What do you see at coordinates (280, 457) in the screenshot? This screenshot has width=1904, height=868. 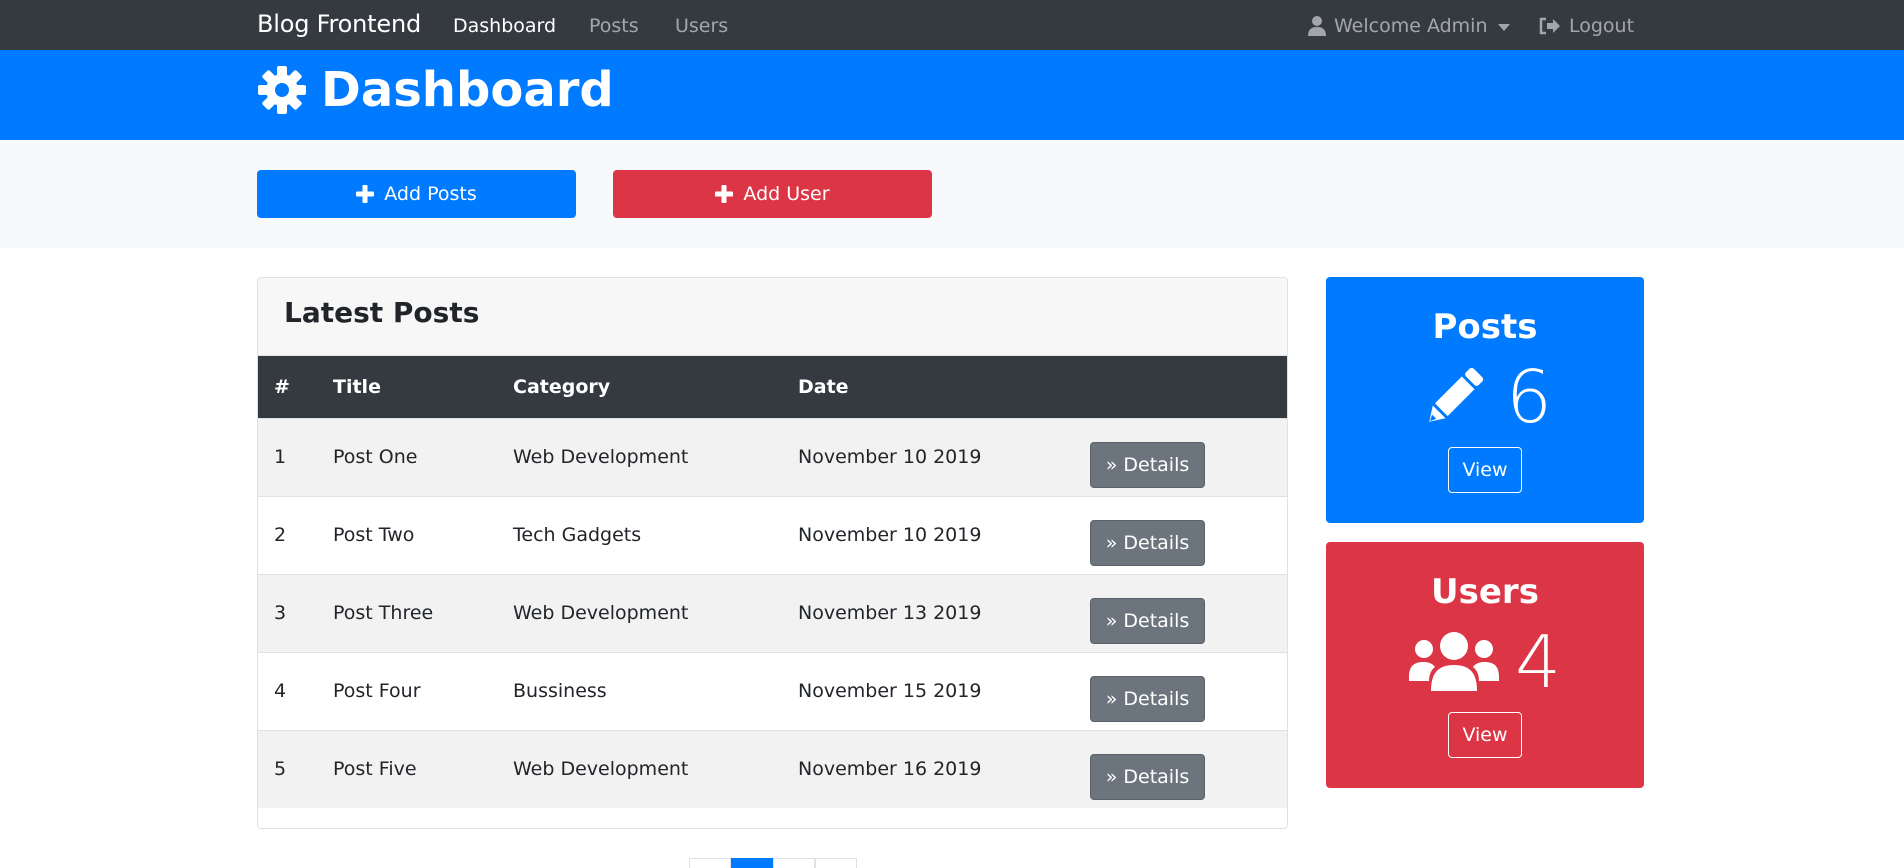 I see `row-num: 1` at bounding box center [280, 457].